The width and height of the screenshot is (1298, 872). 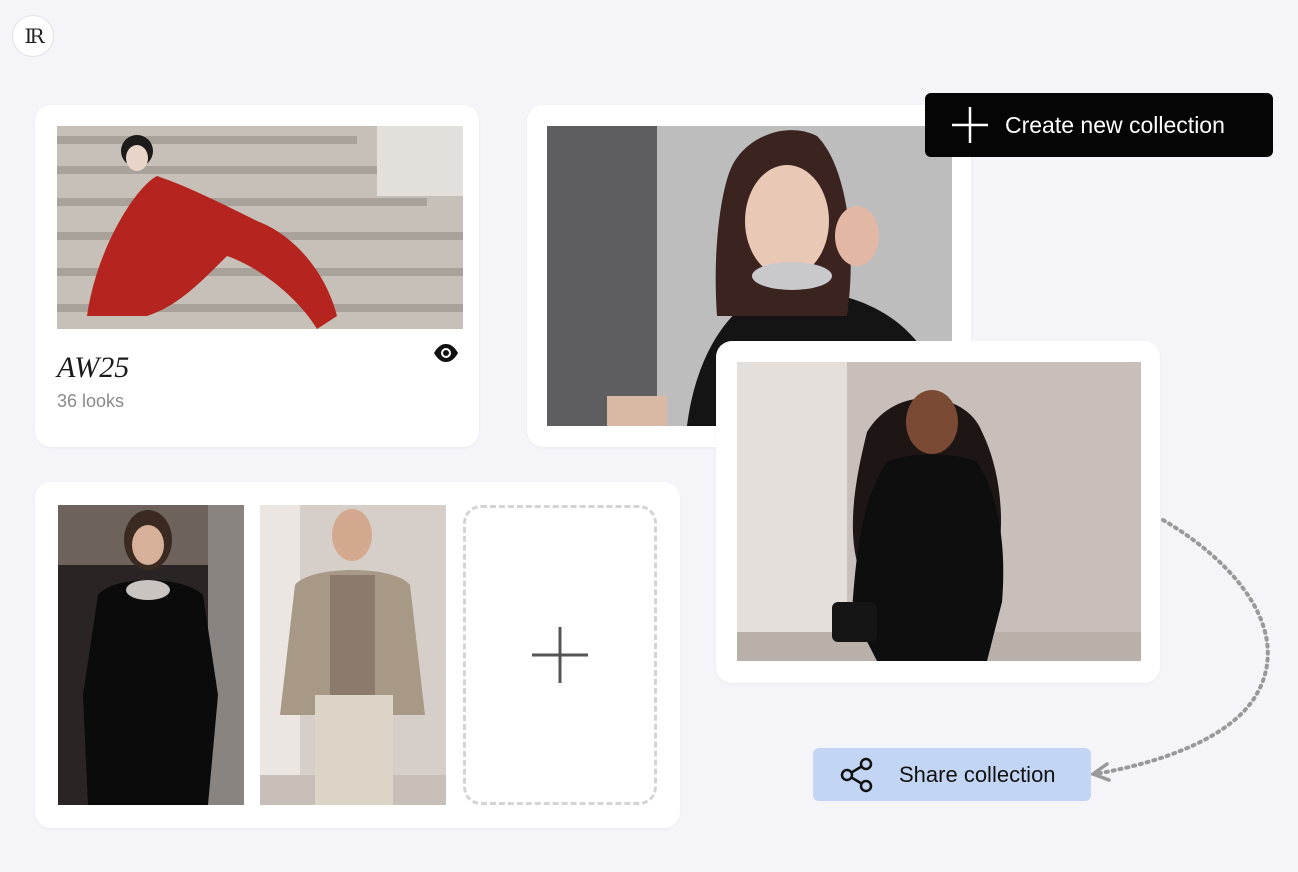 What do you see at coordinates (91, 401) in the screenshot?
I see `collection-look-count: 36 looks` at bounding box center [91, 401].